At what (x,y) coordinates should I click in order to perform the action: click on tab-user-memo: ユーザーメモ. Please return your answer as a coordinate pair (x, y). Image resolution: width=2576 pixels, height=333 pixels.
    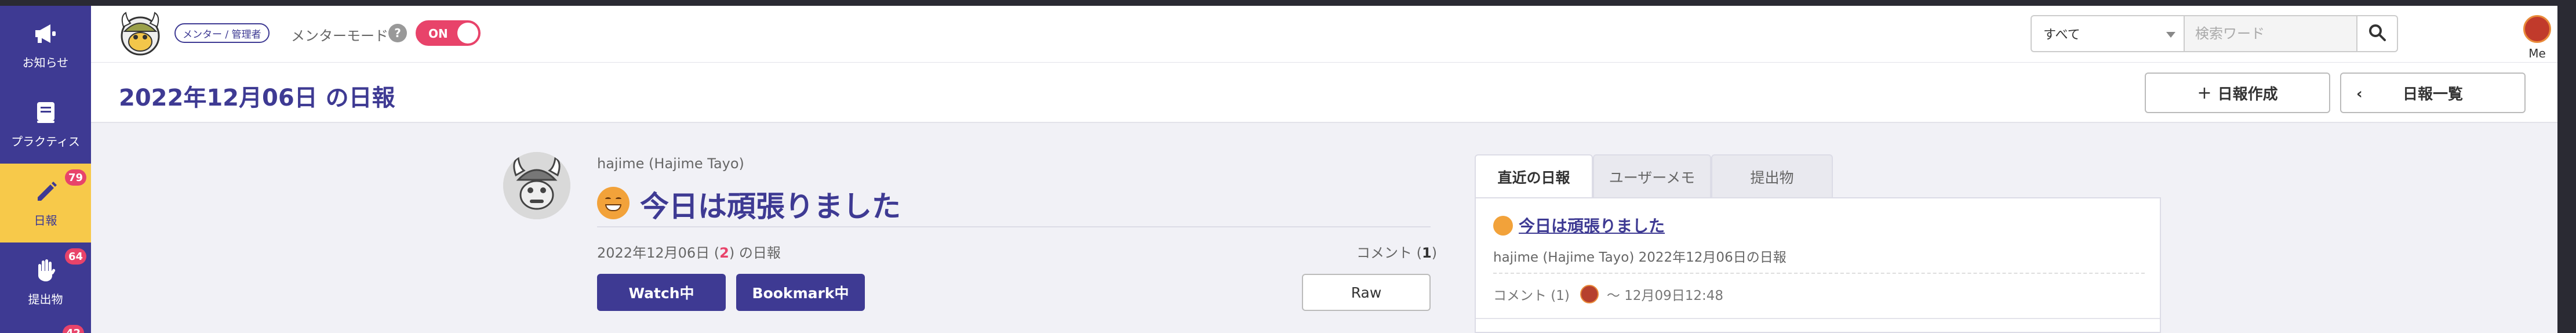
    Looking at the image, I should click on (1652, 176).